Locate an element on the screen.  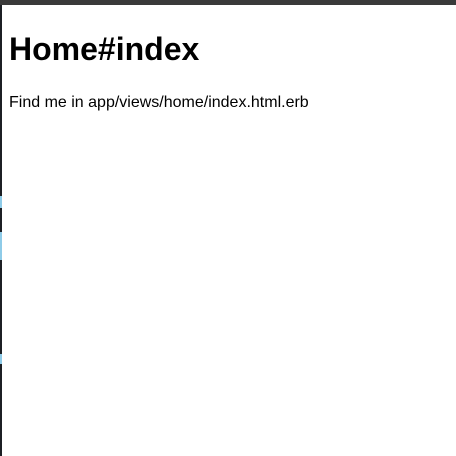
window-top-bar is located at coordinates (228, 2).